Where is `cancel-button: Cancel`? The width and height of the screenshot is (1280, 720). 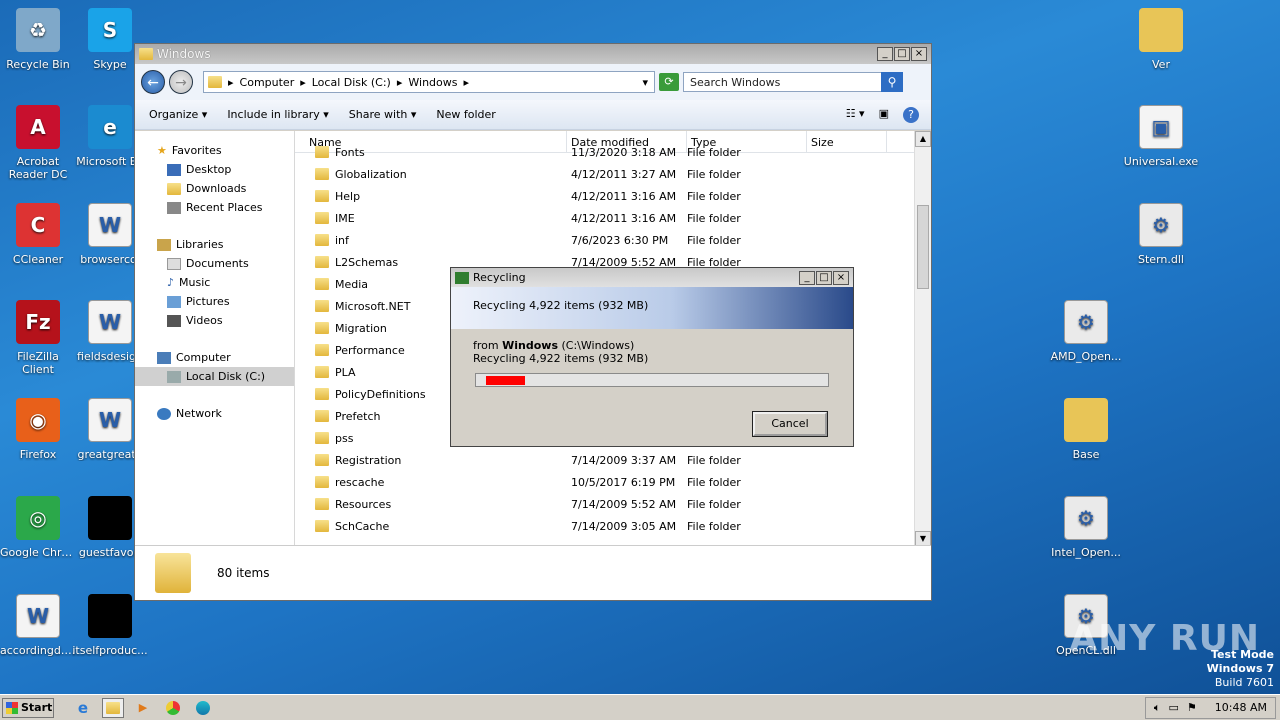
cancel-button: Cancel is located at coordinates (790, 424).